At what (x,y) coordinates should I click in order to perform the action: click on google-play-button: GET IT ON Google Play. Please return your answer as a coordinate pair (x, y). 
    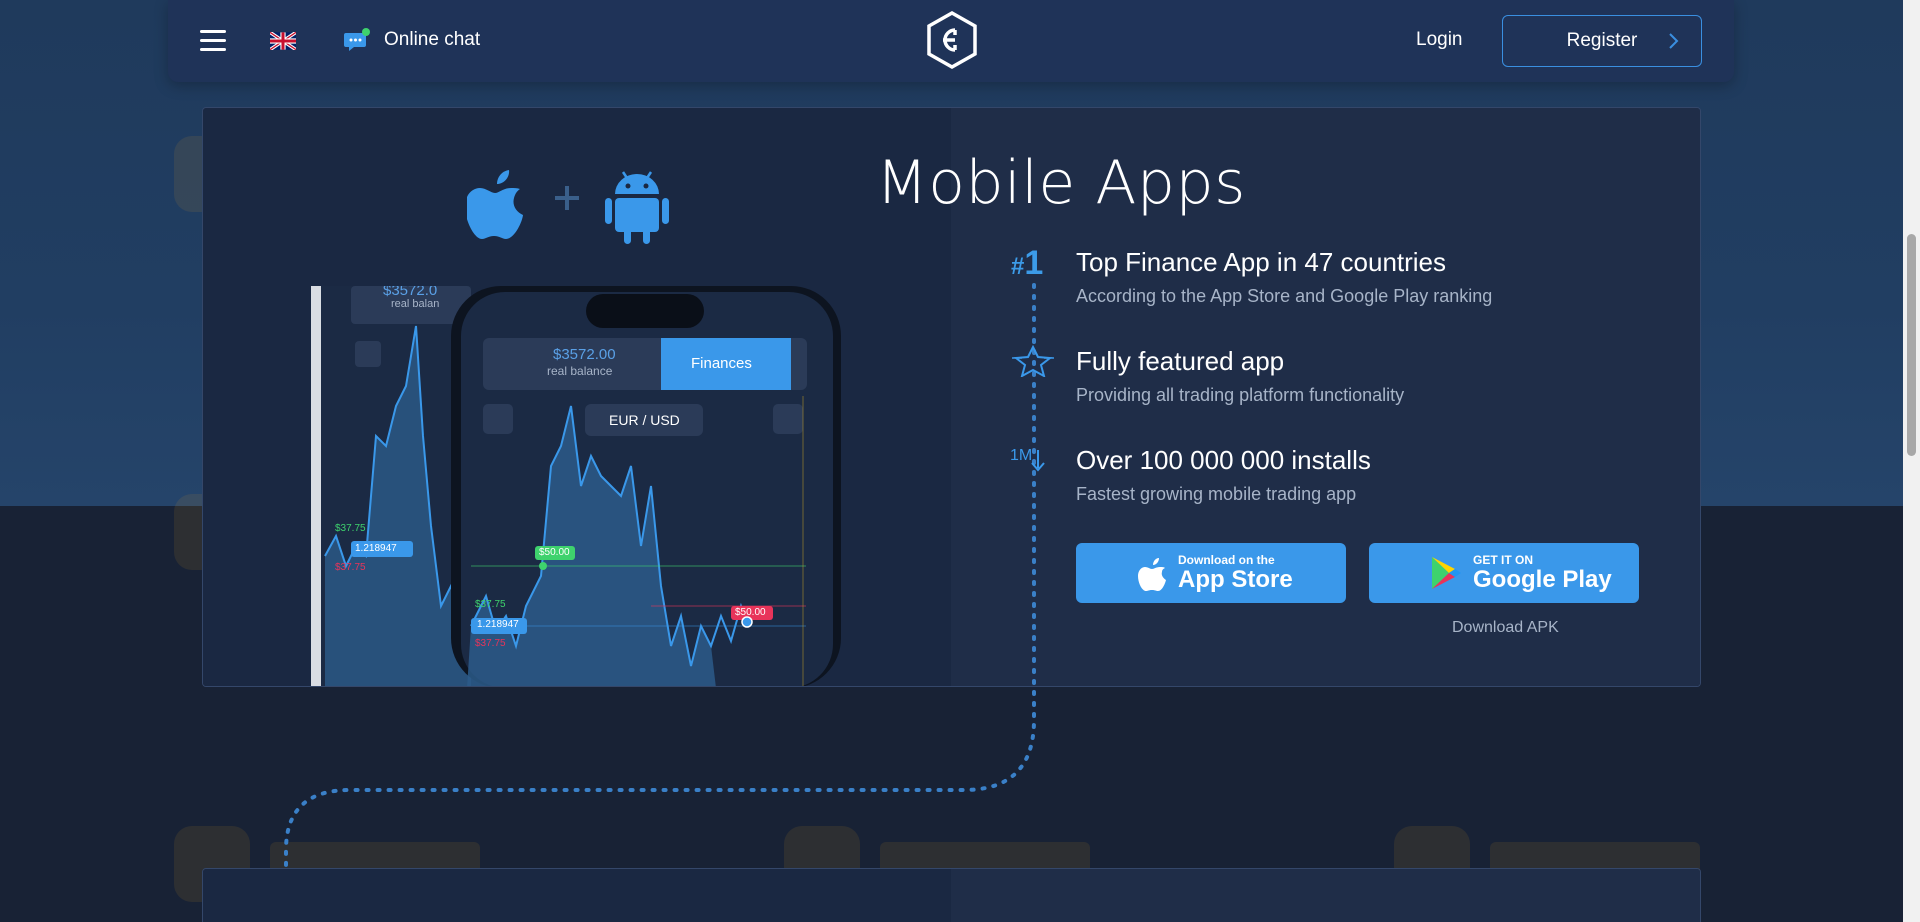
    Looking at the image, I should click on (1504, 573).